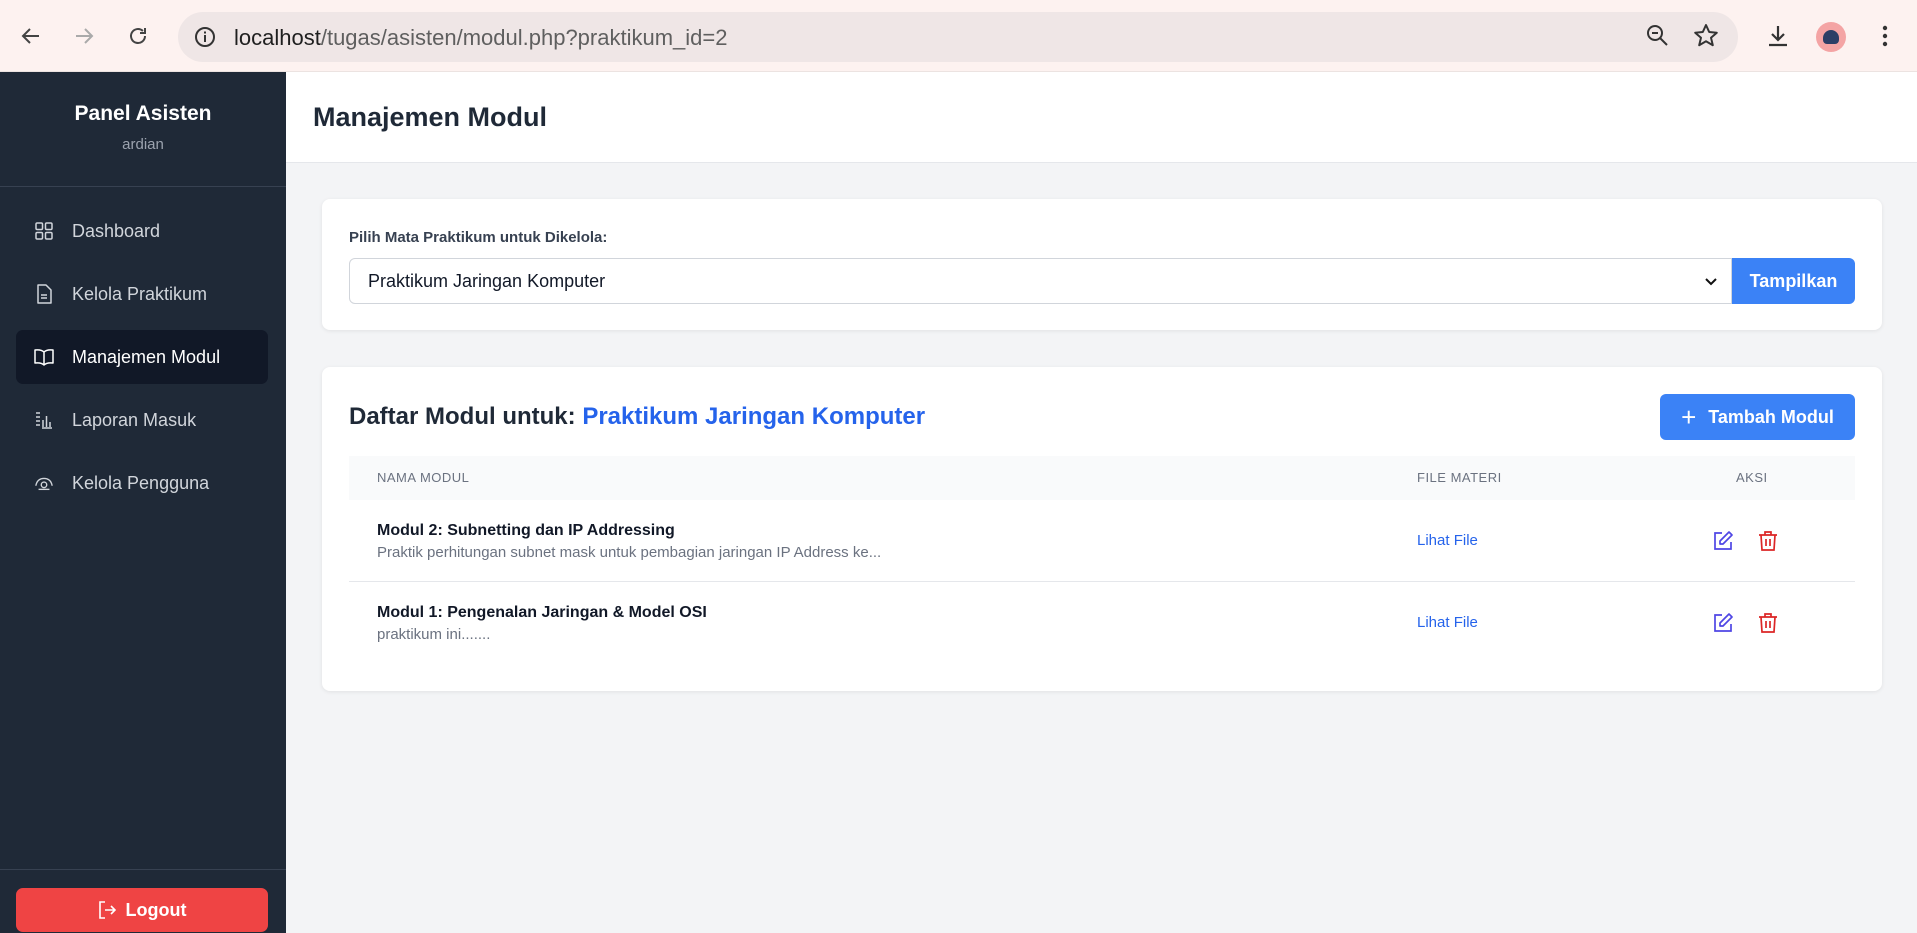 The width and height of the screenshot is (1917, 933). Describe the element at coordinates (44, 357) in the screenshot. I see `book-open-icon` at that location.